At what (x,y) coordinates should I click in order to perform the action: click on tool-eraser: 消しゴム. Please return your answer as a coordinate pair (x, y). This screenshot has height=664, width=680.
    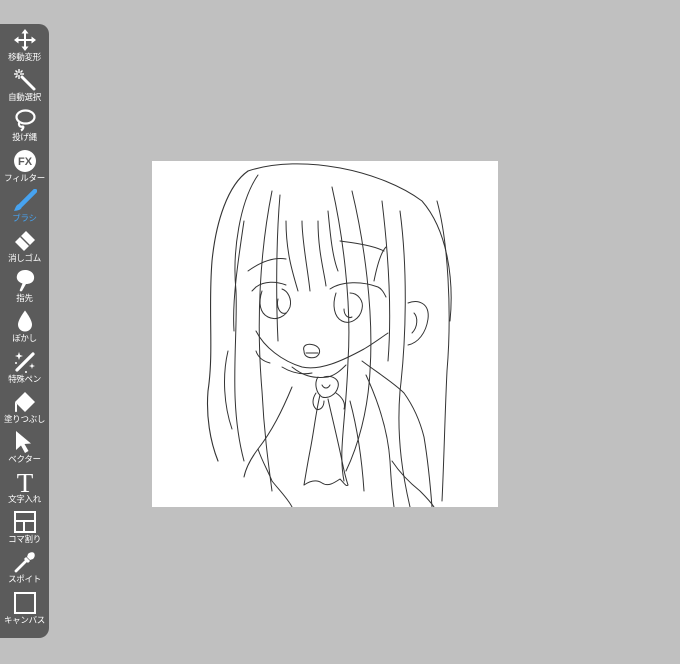
    Looking at the image, I should click on (24, 249).